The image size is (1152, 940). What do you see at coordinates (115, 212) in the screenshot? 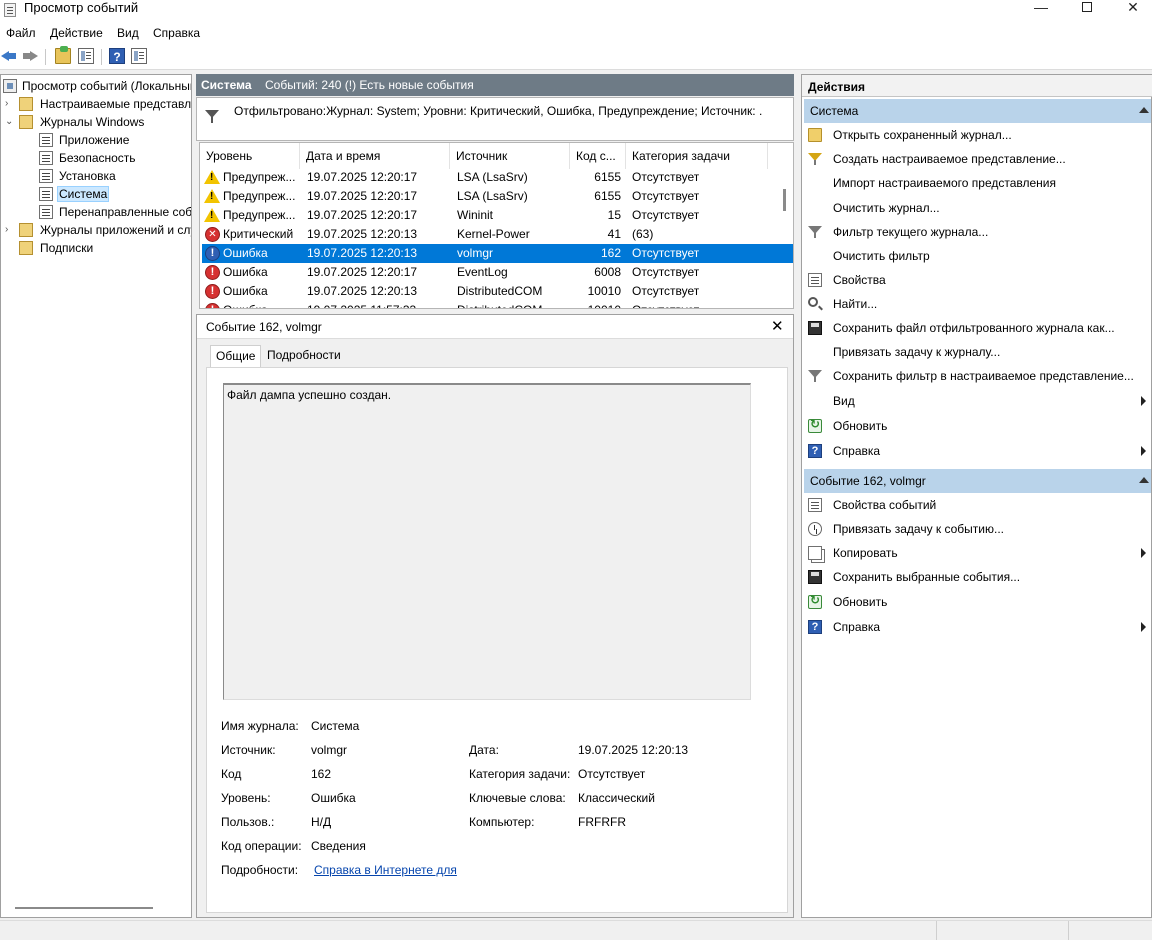
I see `tree-item-forwarded-events: Перенаправленные события` at bounding box center [115, 212].